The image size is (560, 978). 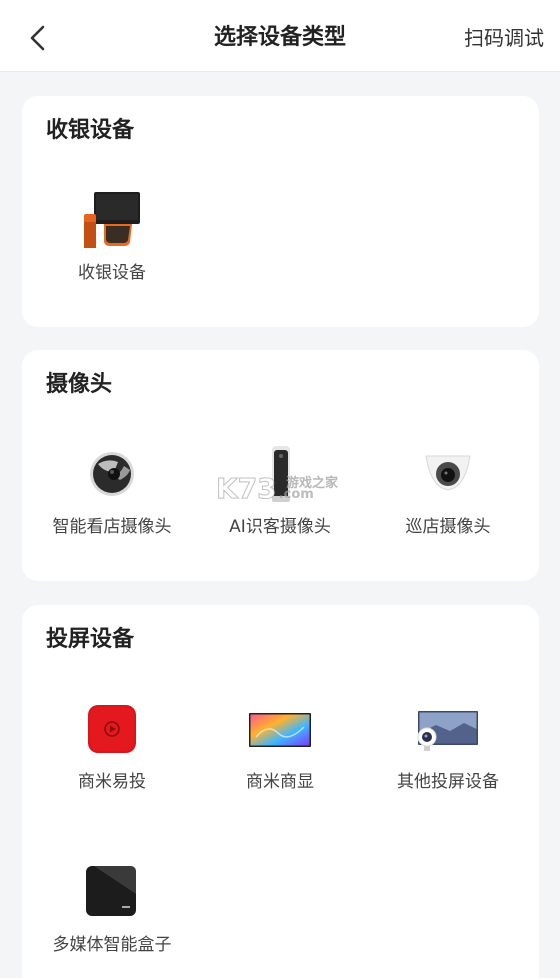 I want to click on device-item-smart-store-camera: 智能看店摄像头, so click(x=112, y=491).